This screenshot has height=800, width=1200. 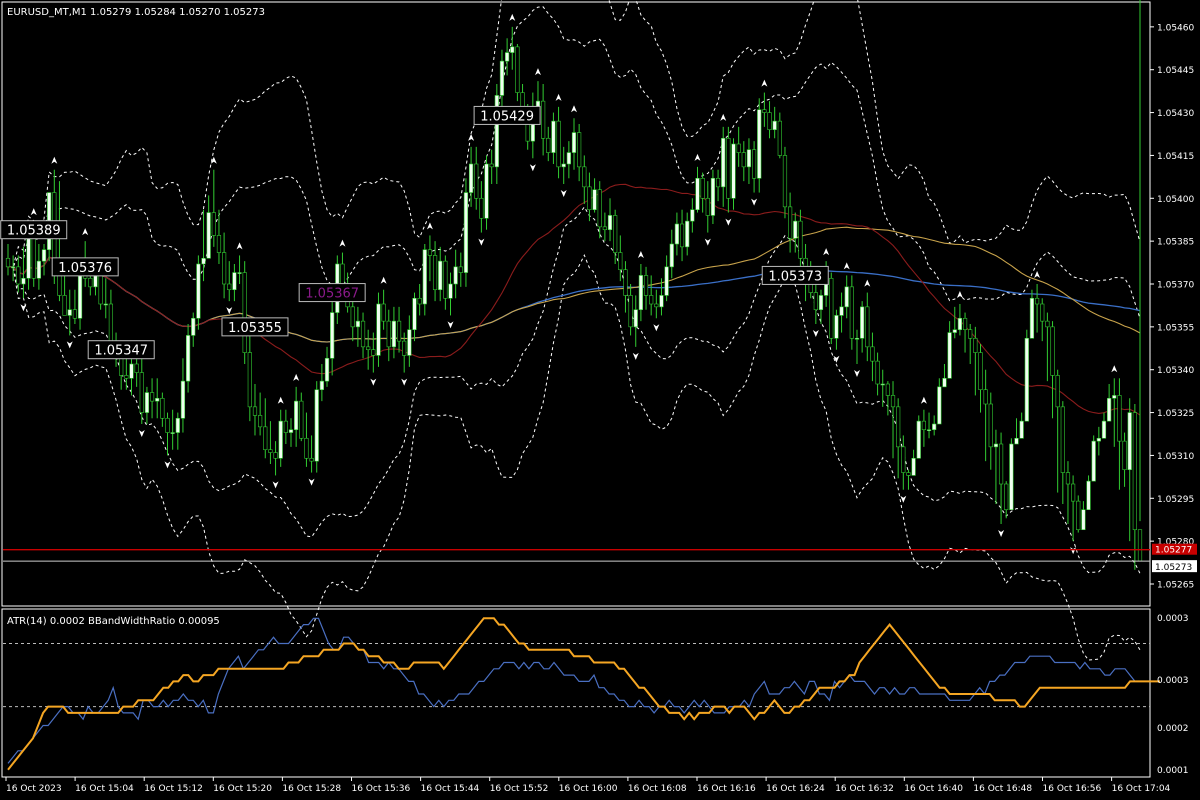 I want to click on price-tick-label: 1.05325, so click(x=1175, y=414).